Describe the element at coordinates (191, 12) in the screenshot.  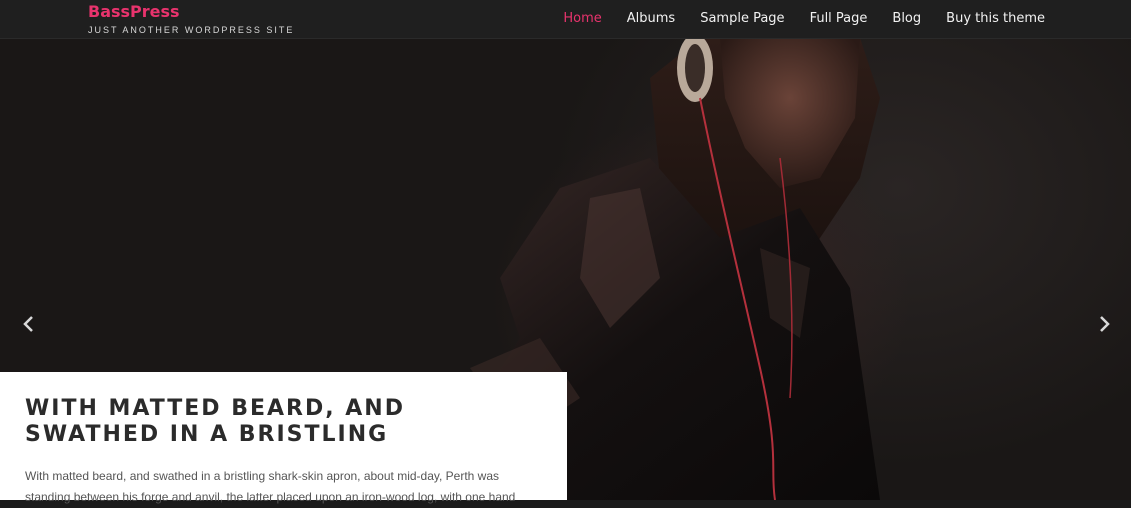
I see `site-title-link: BassPress` at that location.